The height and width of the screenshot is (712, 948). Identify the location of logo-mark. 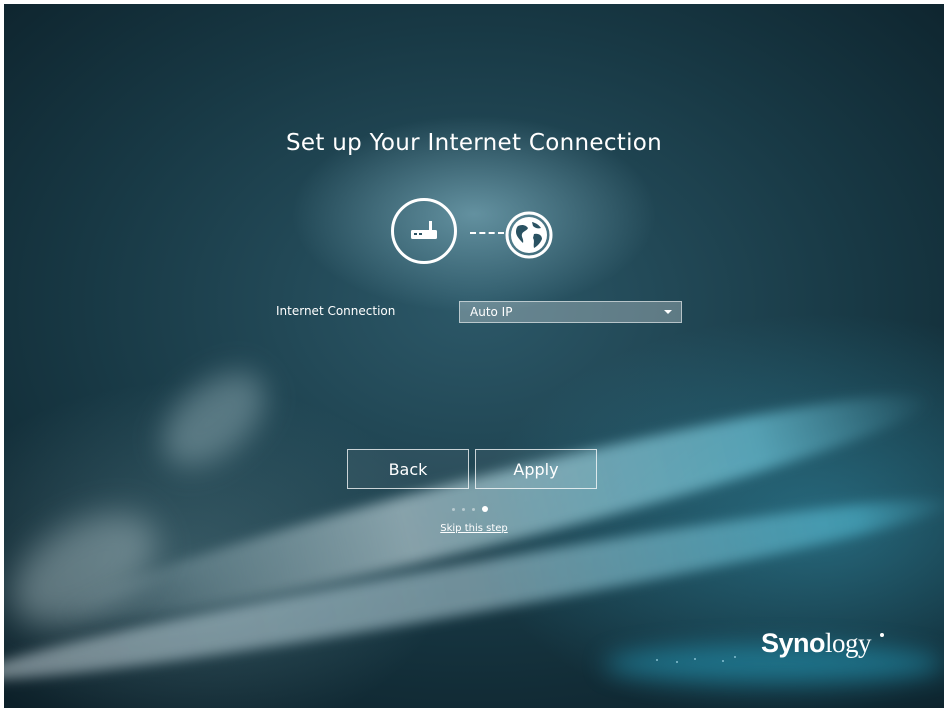
(882, 635).